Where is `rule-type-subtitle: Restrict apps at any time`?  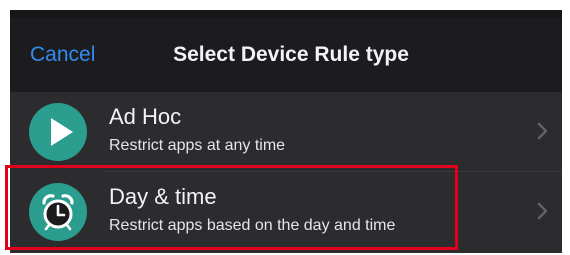 rule-type-subtitle: Restrict apps at any time is located at coordinates (197, 145).